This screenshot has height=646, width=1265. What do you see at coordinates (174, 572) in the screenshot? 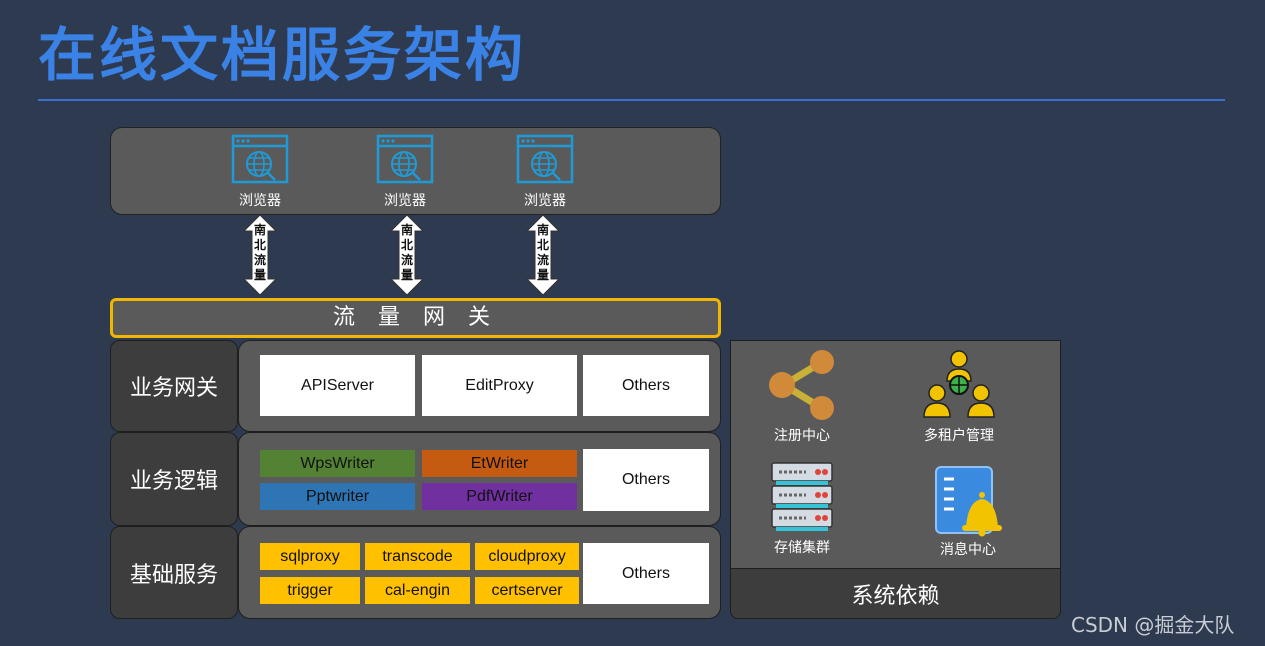
I see `base-services-label: 基础服务` at bounding box center [174, 572].